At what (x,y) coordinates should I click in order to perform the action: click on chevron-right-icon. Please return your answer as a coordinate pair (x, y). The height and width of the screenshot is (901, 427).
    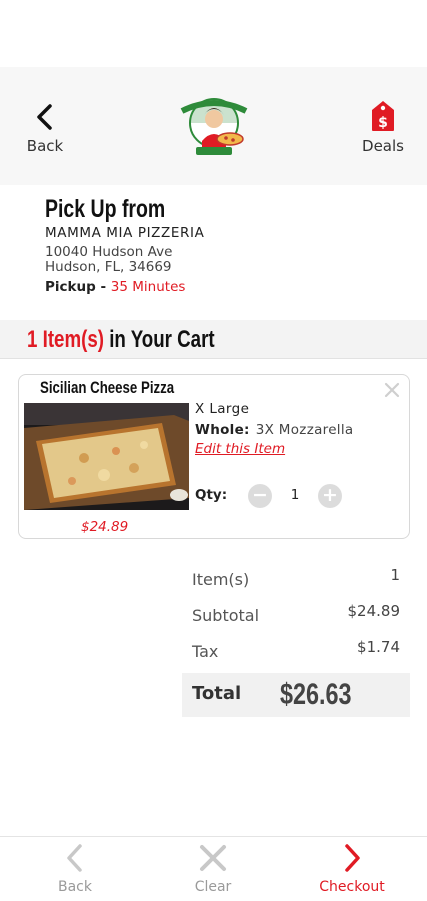
    Looking at the image, I should click on (352, 858).